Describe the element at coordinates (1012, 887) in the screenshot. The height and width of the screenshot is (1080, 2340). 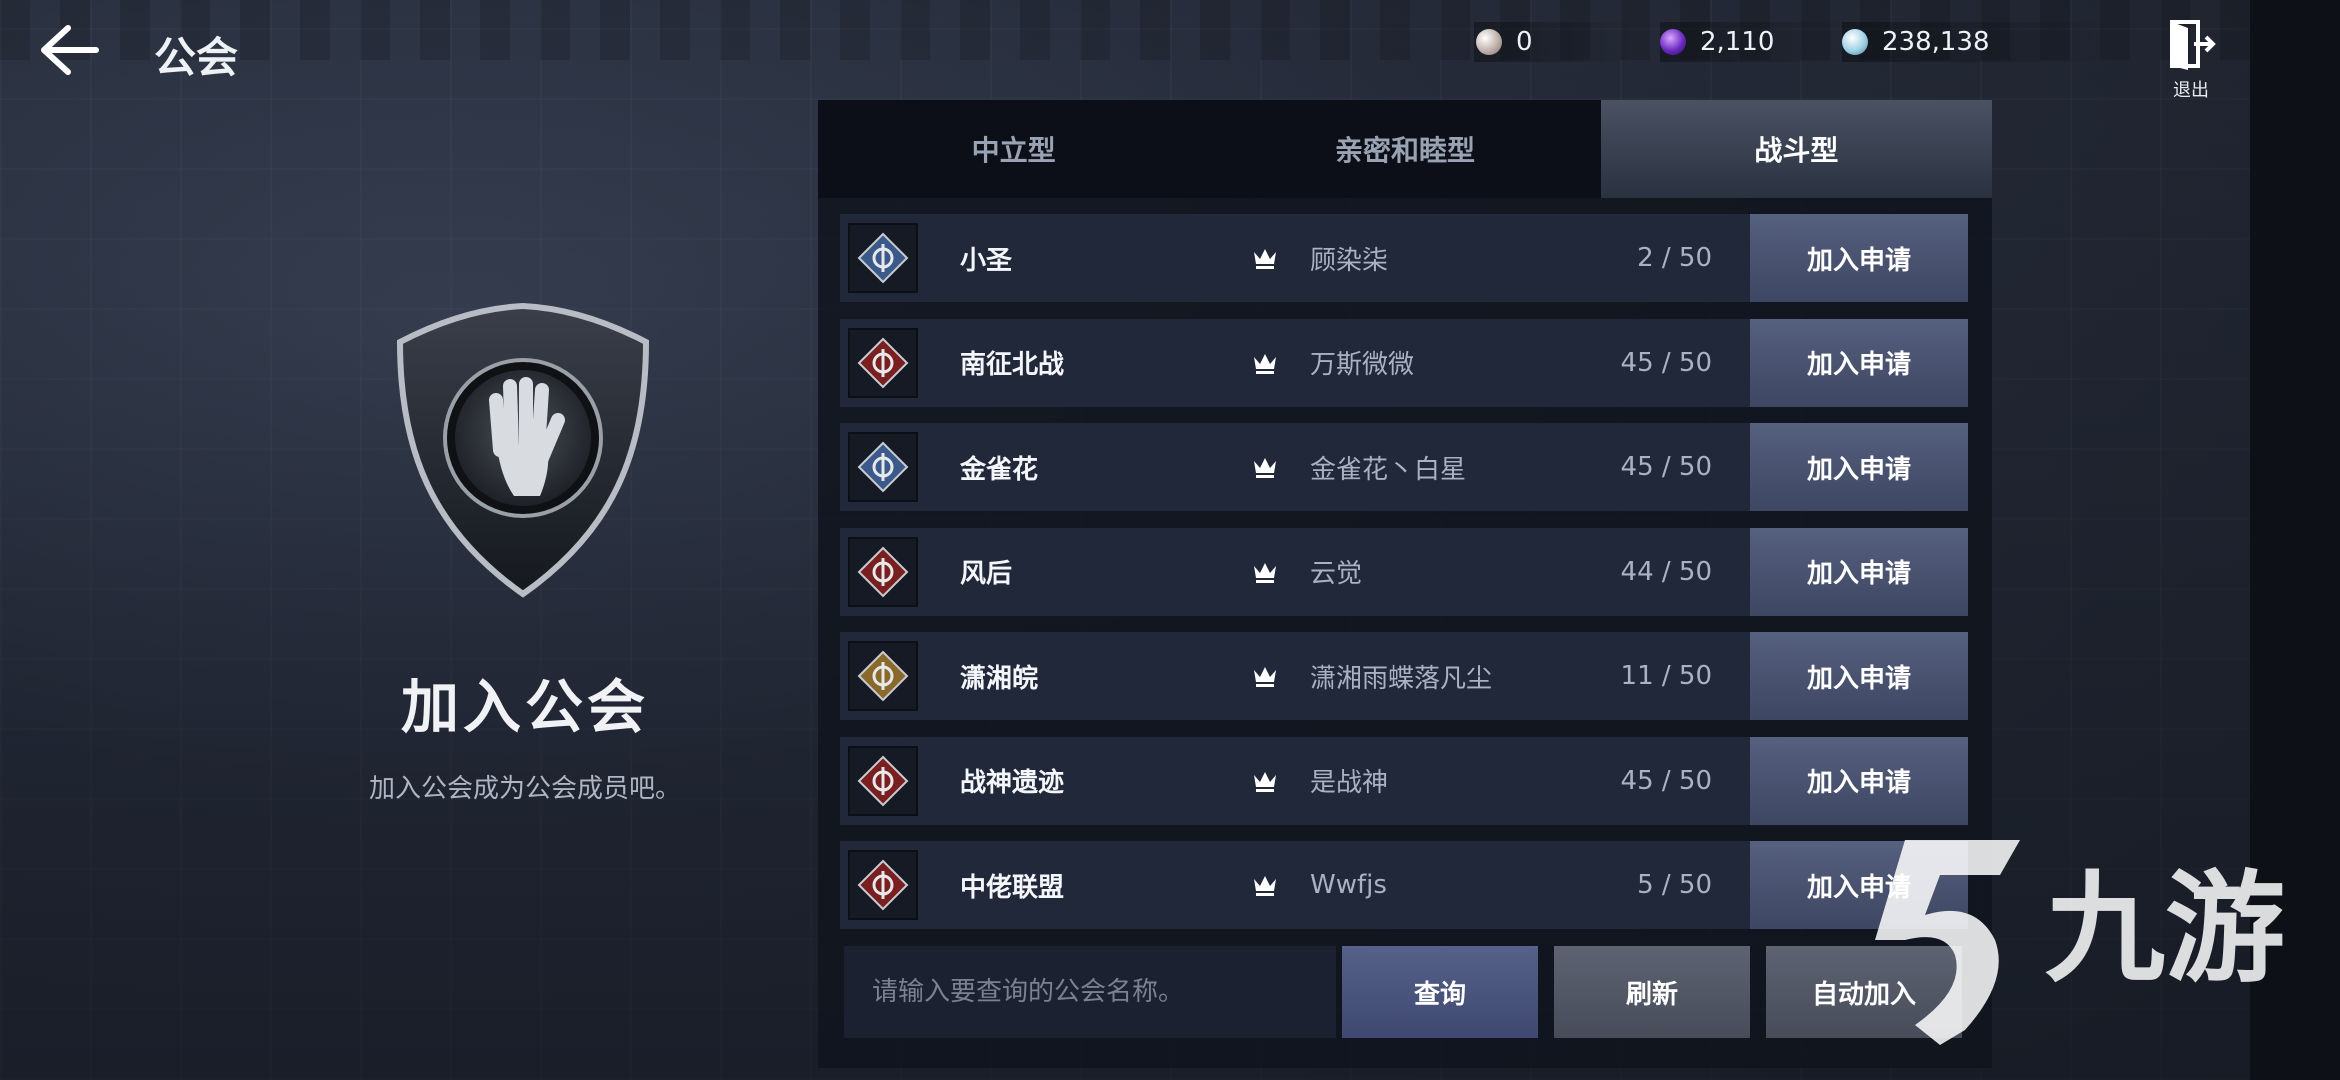
I see `guild-name: 中佬联盟` at that location.